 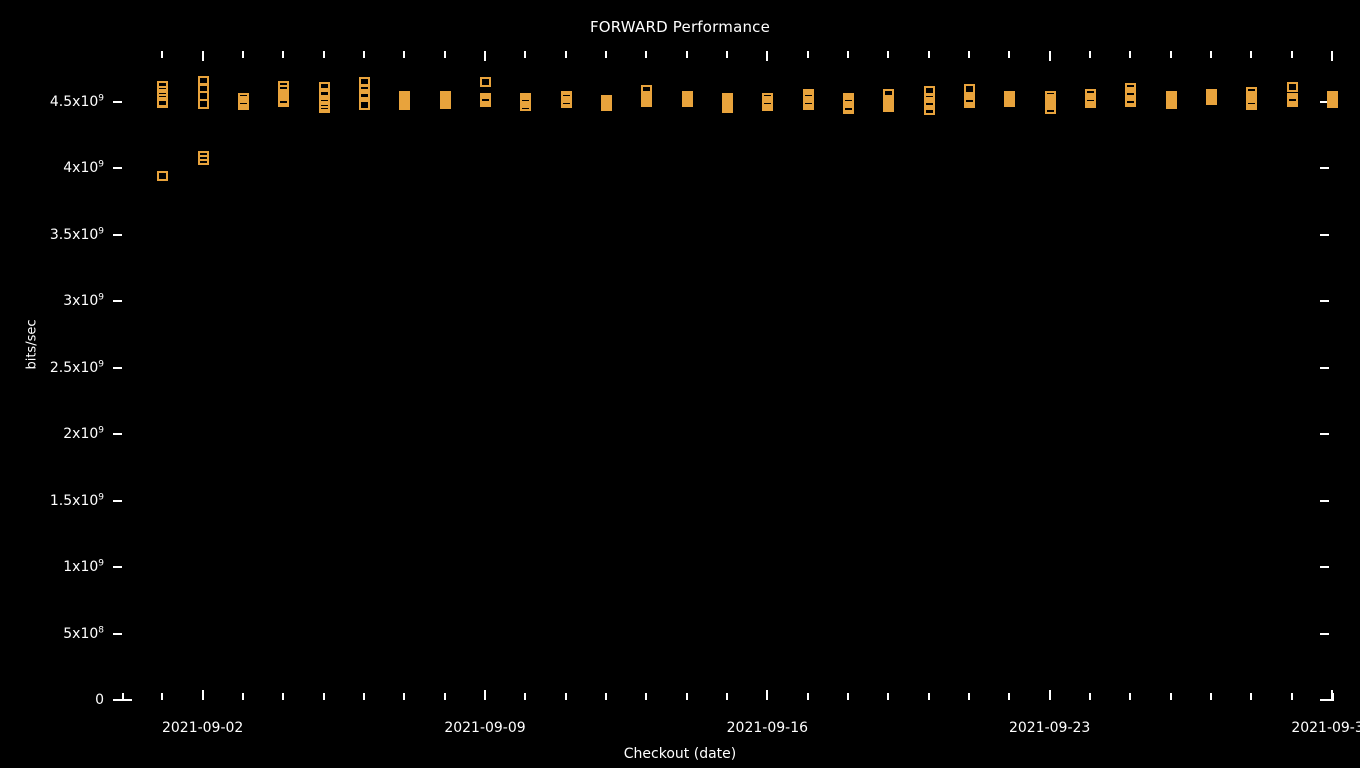 What do you see at coordinates (83, 633) in the screenshot?
I see `y-tick-label: 5x108` at bounding box center [83, 633].